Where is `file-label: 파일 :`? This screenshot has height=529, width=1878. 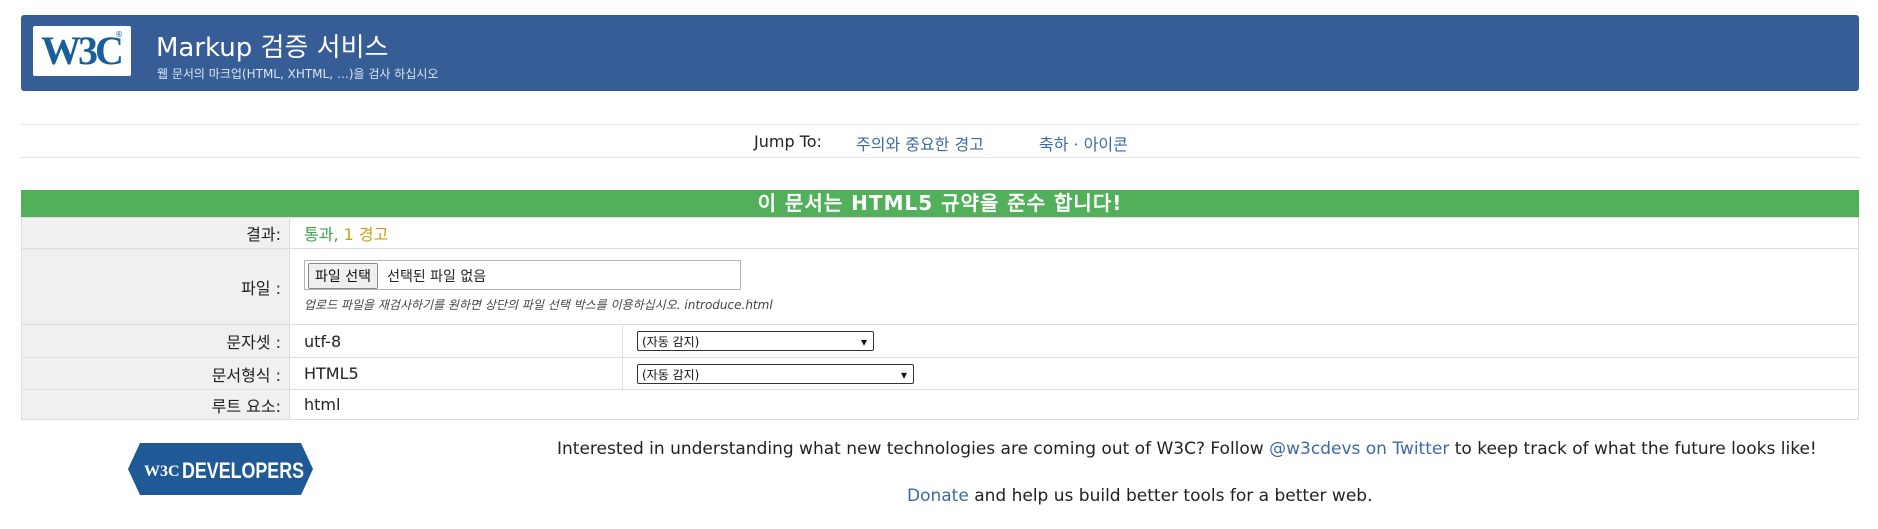
file-label: 파일 : is located at coordinates (155, 286).